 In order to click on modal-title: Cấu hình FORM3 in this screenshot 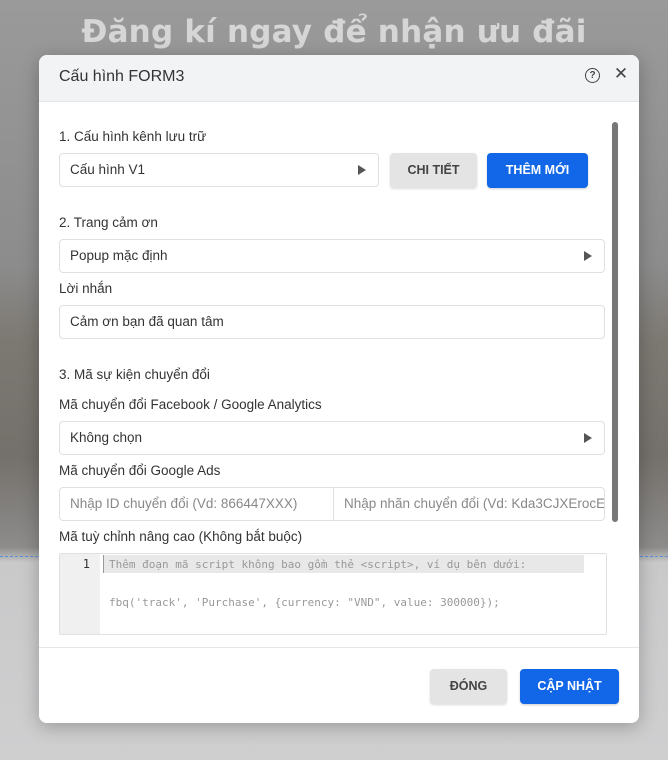, I will do `click(122, 76)`.